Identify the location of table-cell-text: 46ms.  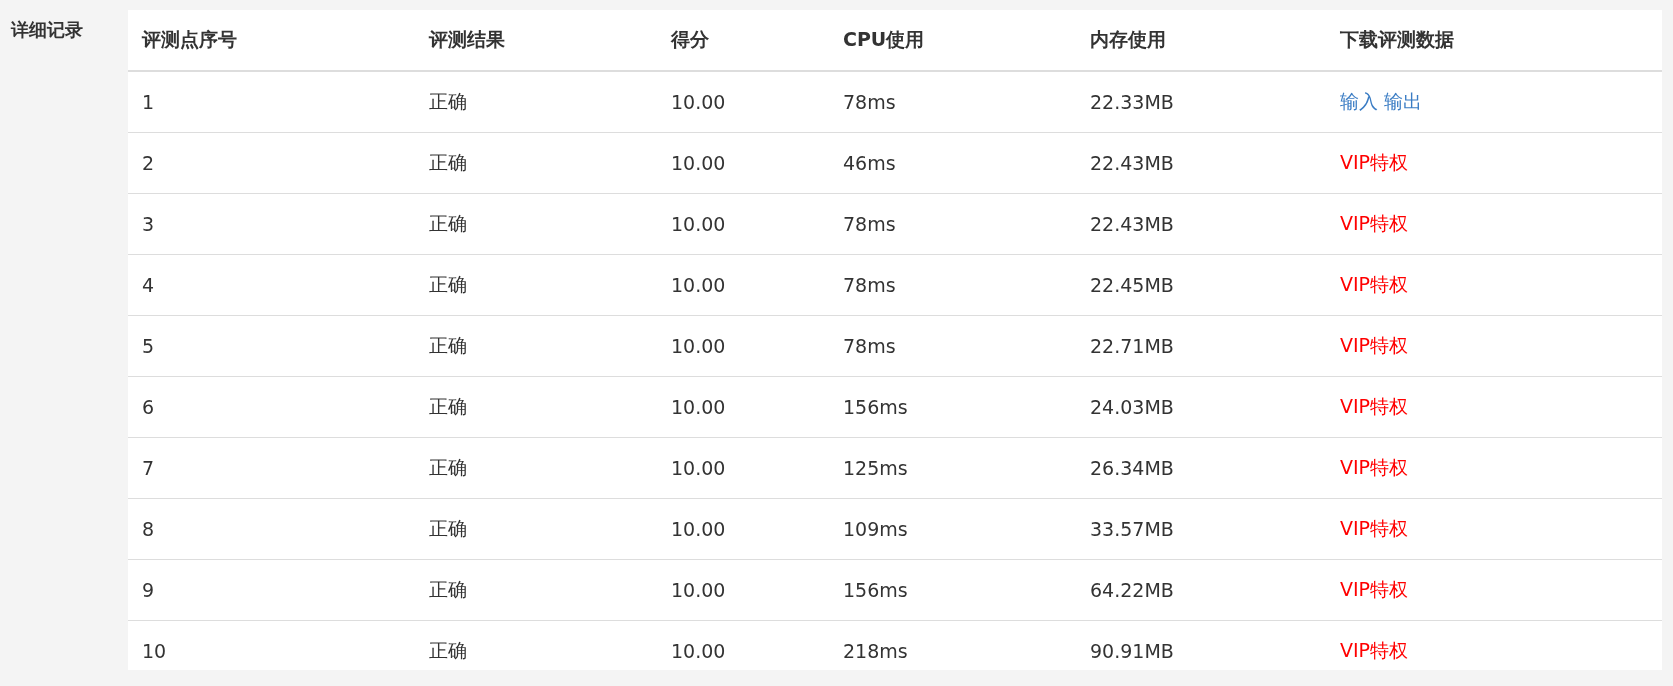
(870, 163).